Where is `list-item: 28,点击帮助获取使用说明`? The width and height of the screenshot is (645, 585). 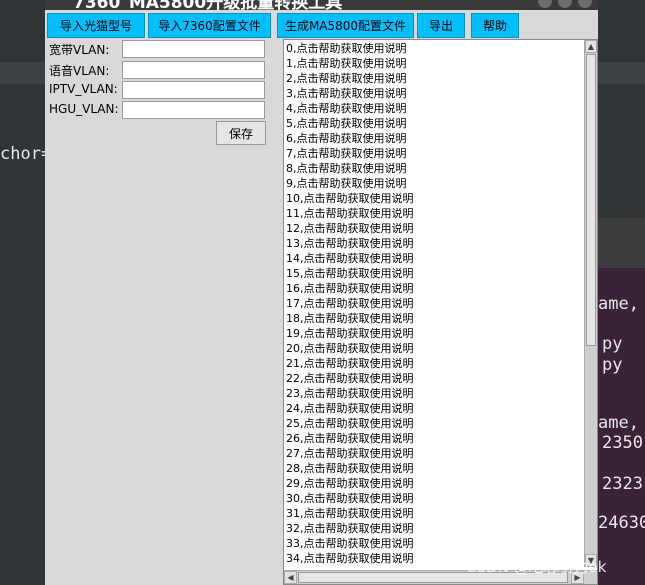
list-item: 28,点击帮助获取使用说明 is located at coordinates (434, 468).